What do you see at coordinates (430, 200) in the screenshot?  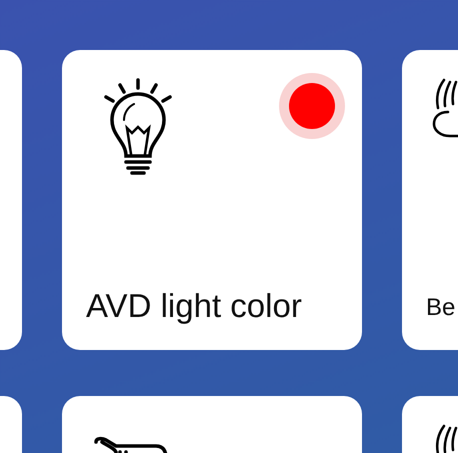 I see `tile-card: Be` at bounding box center [430, 200].